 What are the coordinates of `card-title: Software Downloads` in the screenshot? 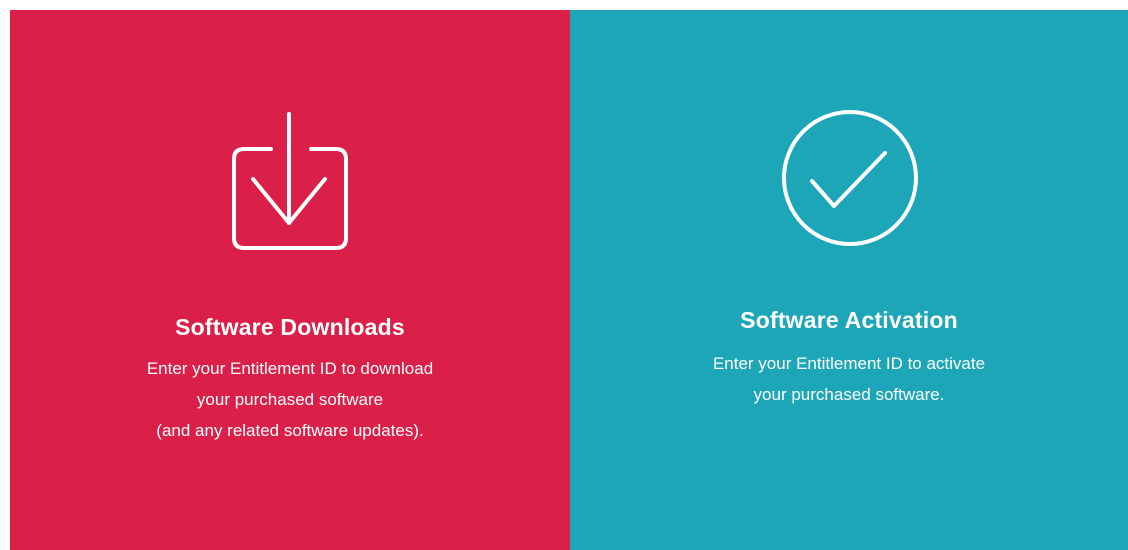 It's located at (290, 327).